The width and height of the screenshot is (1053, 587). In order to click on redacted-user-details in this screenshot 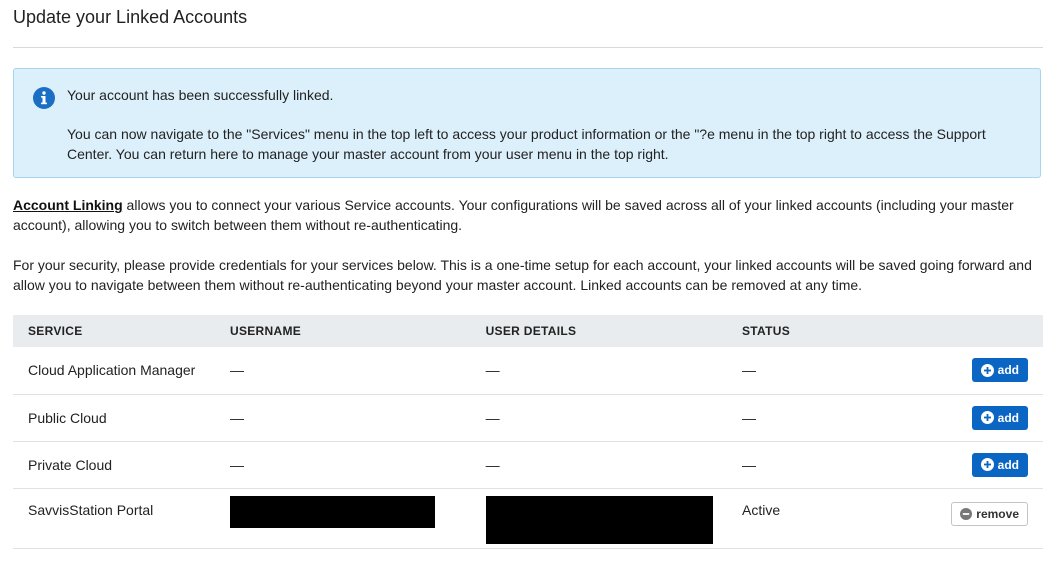, I will do `click(599, 519)`.